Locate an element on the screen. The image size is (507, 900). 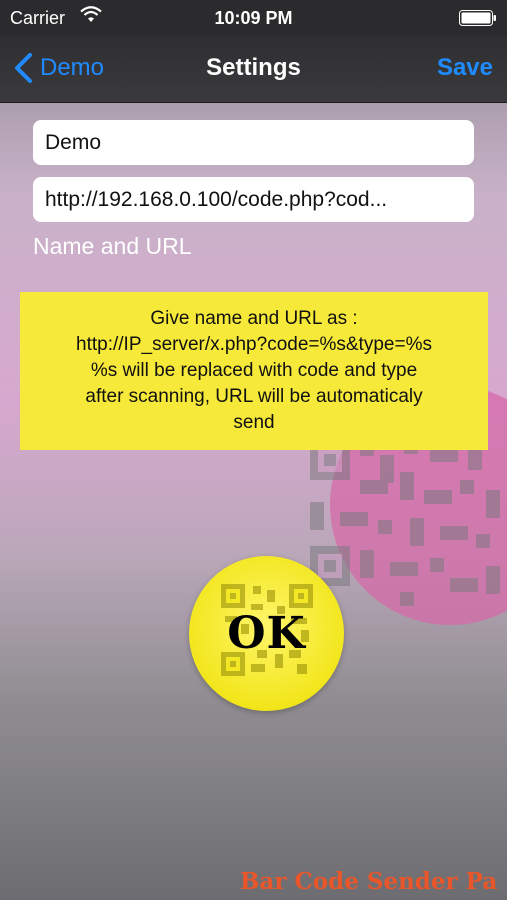
info-line: after scanning, URL will be automaticaly is located at coordinates (254, 396).